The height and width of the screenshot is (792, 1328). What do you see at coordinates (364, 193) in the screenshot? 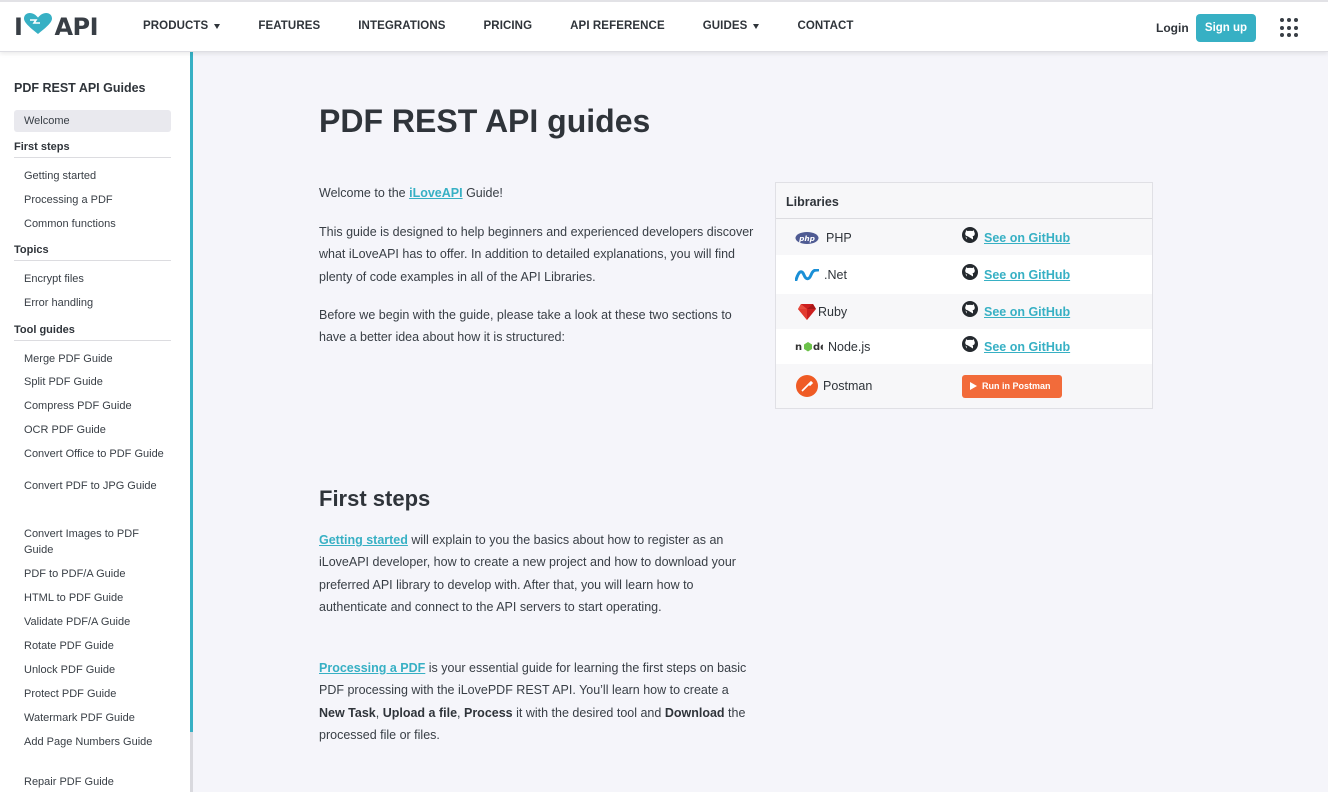
I see `intro-text: Welcome to the` at bounding box center [364, 193].